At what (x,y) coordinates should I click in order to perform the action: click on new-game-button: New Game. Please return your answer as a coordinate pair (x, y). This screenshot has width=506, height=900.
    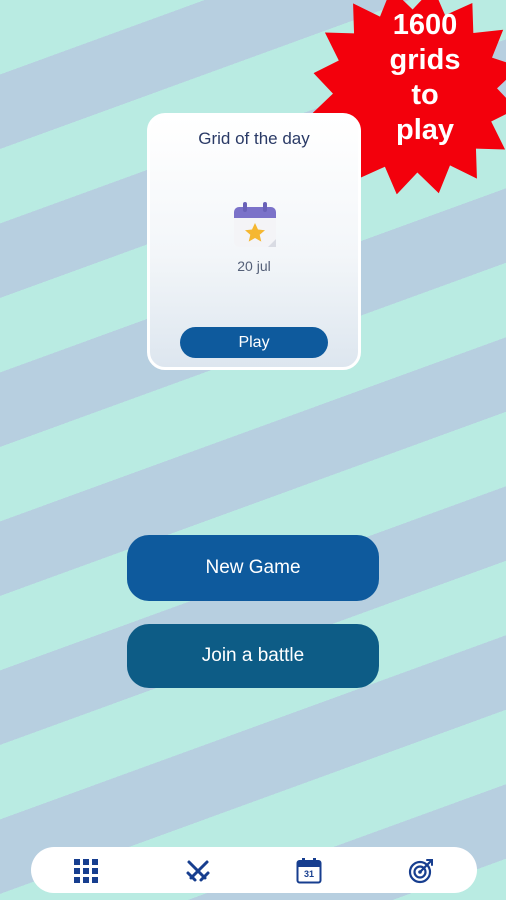
    Looking at the image, I should click on (253, 568).